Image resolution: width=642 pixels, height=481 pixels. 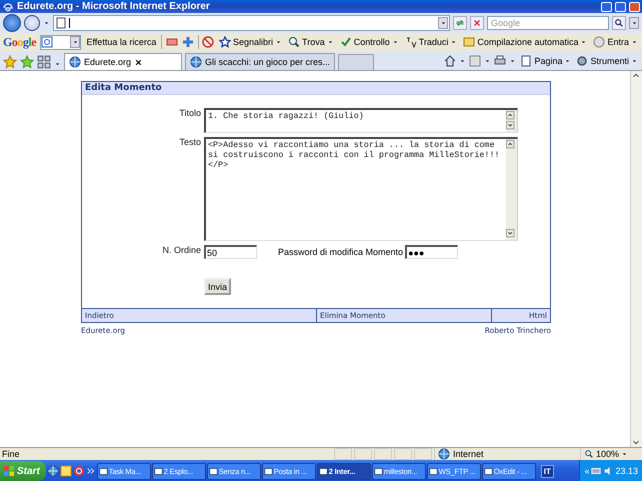 I want to click on clock: 23.13, so click(x=626, y=471).